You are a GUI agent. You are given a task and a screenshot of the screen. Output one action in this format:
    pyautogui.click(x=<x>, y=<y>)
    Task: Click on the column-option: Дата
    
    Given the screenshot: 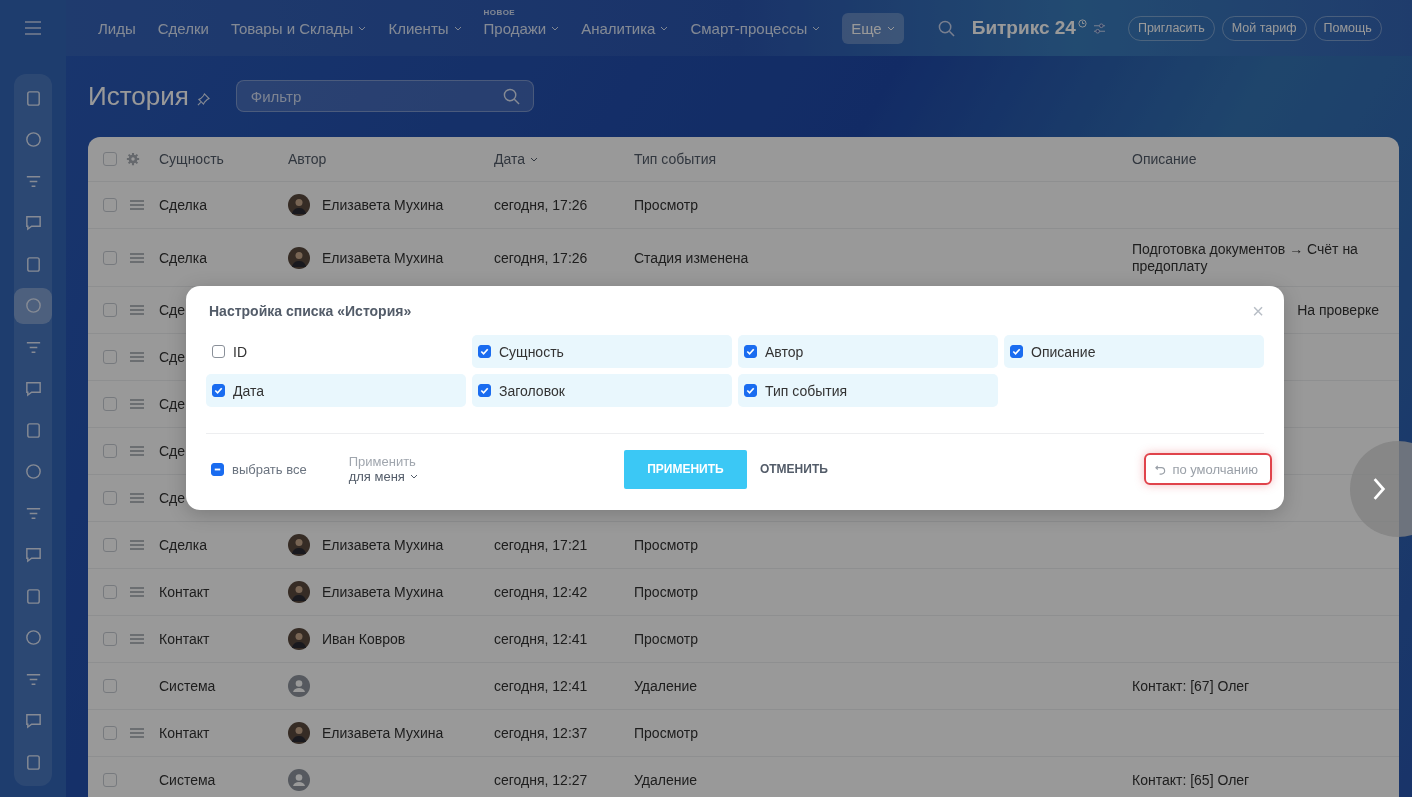 What is the action you would take?
    pyautogui.click(x=336, y=390)
    